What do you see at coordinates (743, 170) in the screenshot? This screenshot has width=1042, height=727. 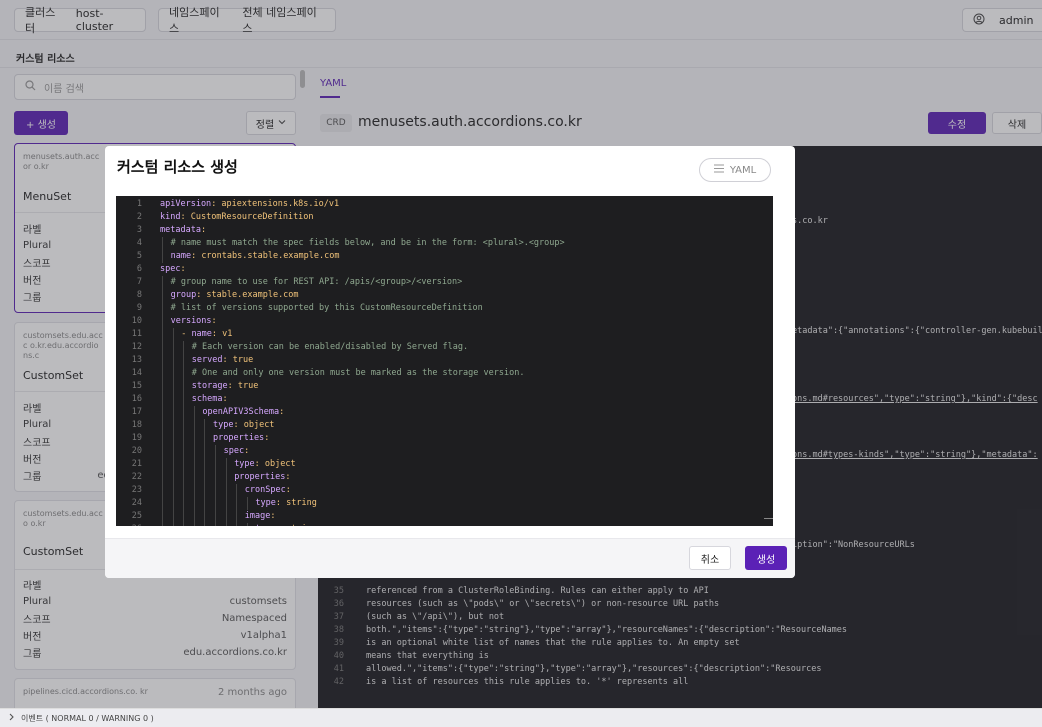 I see `yaml-toggle-label: YAML` at bounding box center [743, 170].